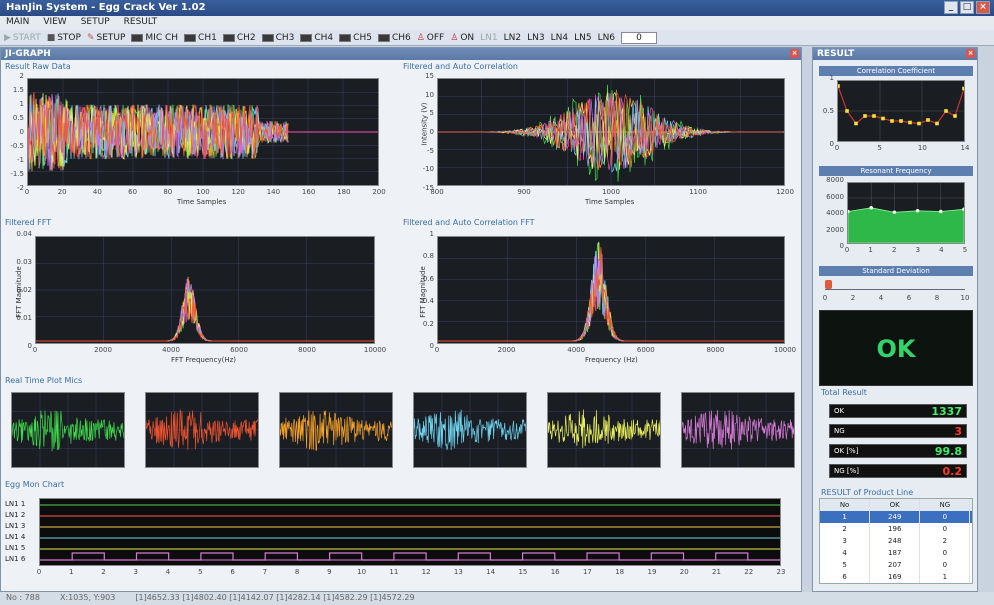  Describe the element at coordinates (639, 37) in the screenshot. I see `counter-field: 0` at that location.